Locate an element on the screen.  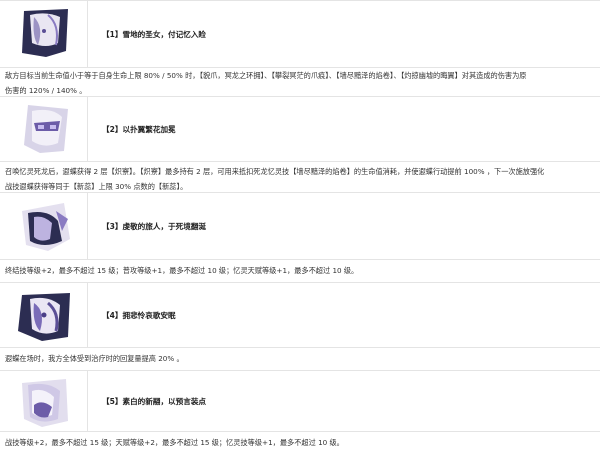
eidolon-4-description: 遐蝶在场时，我方全体受到治疗时的回复量提高 20% 。 is located at coordinates (300, 359).